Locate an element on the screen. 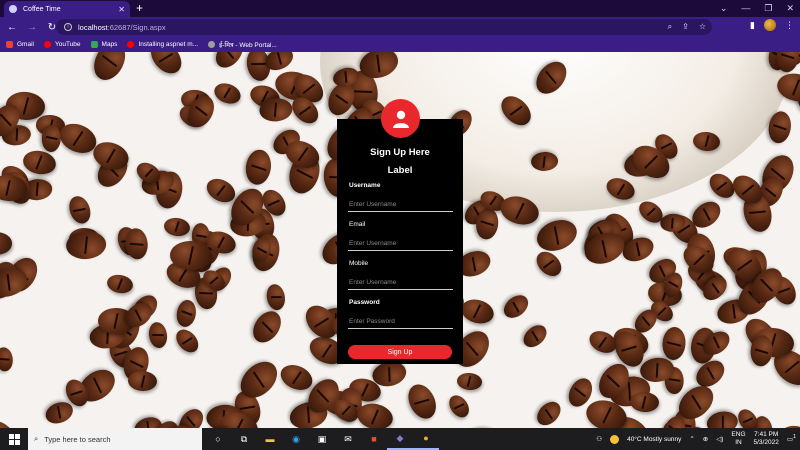 The width and height of the screenshot is (800, 450). cortana-icon: ○ is located at coordinates (218, 439).